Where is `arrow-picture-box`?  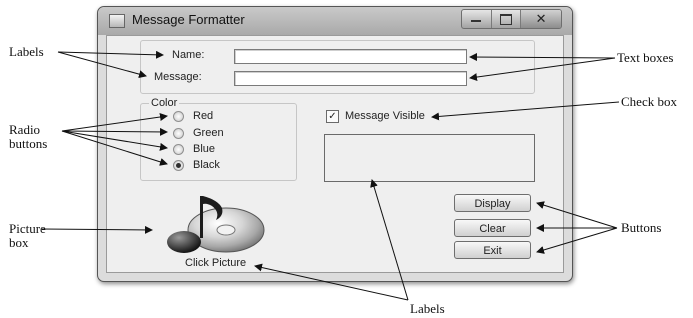
arrow-picture-box is located at coordinates (97, 229).